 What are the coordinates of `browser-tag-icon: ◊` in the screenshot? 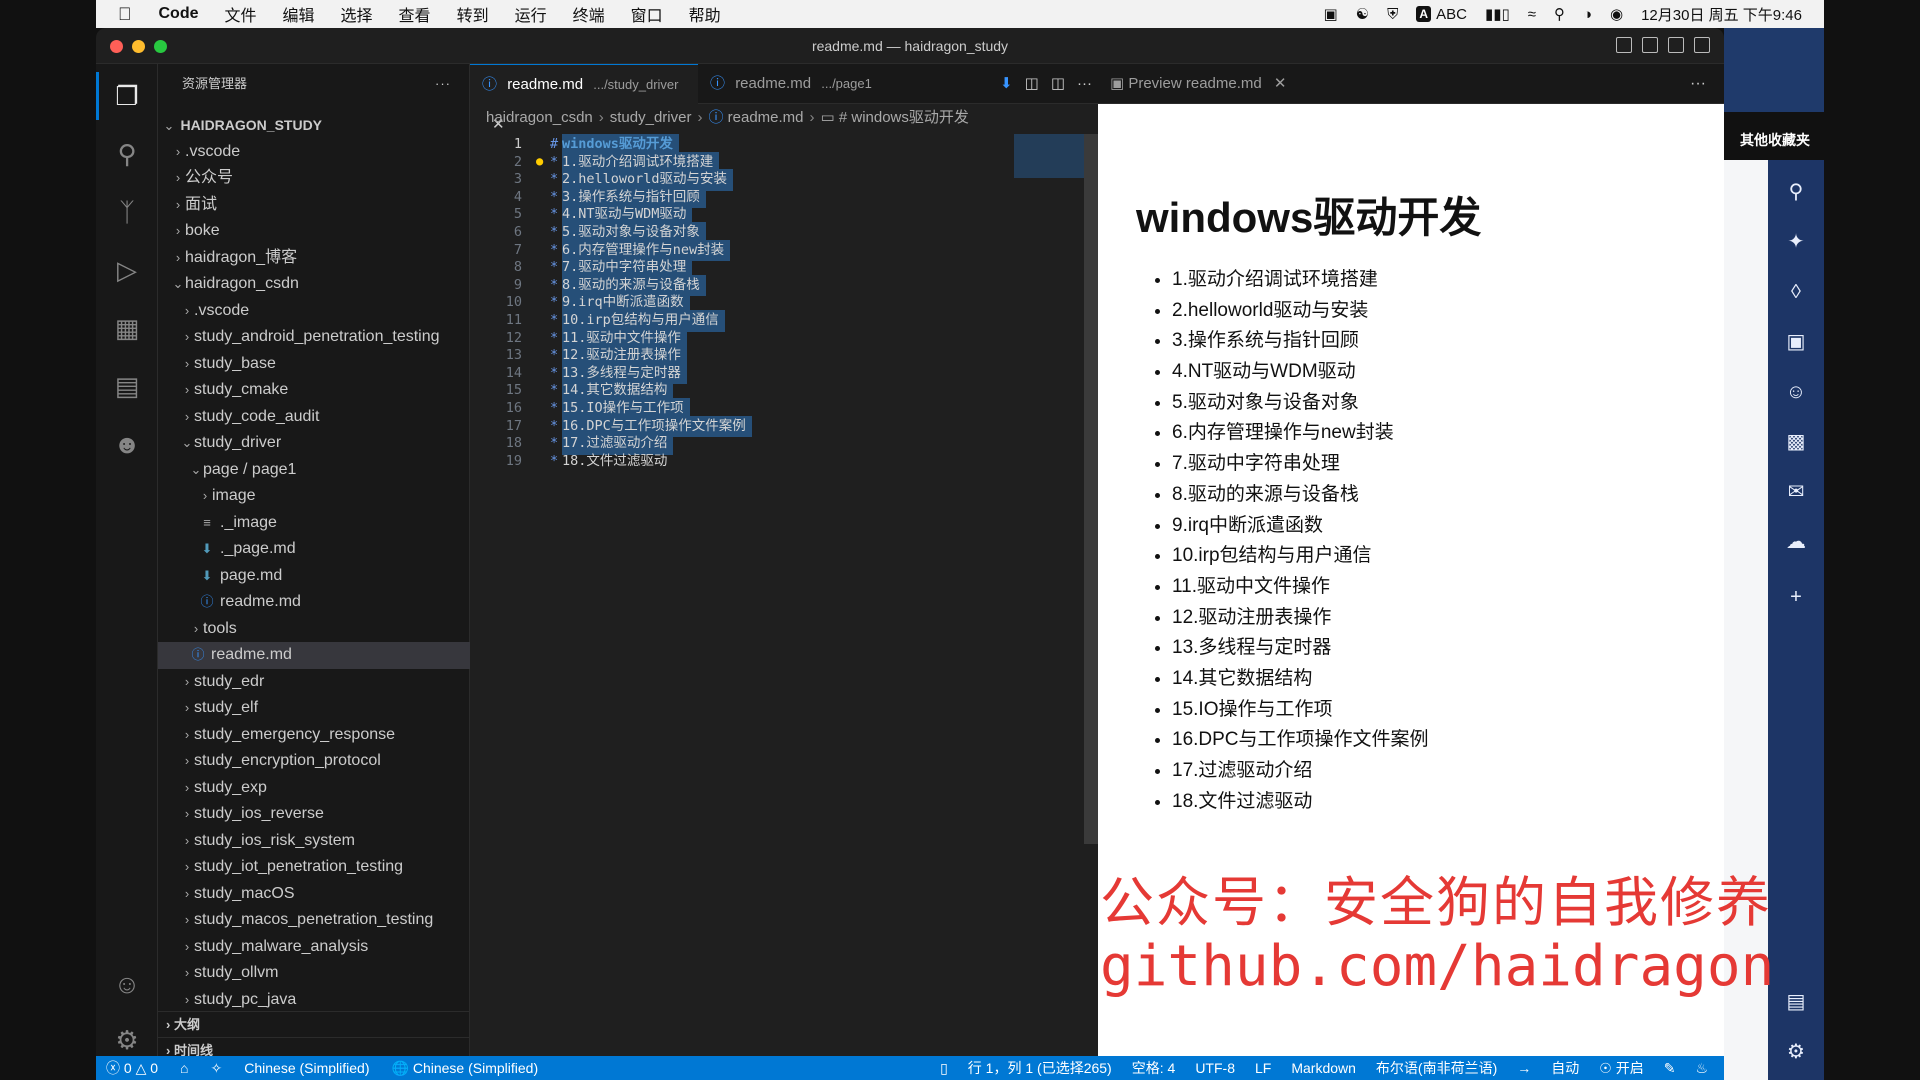 It's located at (1796, 292).